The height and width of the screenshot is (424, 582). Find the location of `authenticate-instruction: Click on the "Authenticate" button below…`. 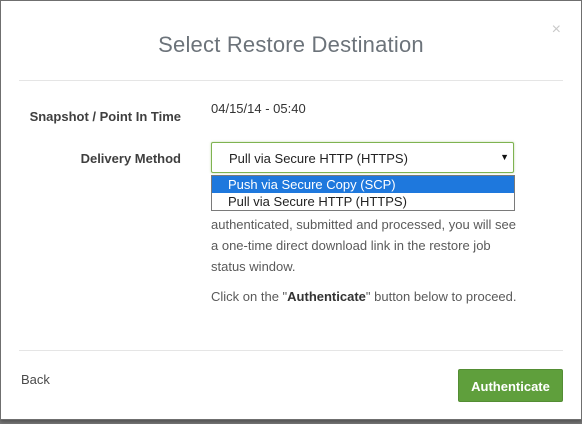

authenticate-instruction: Click on the "Authenticate" button below… is located at coordinates (366, 296).